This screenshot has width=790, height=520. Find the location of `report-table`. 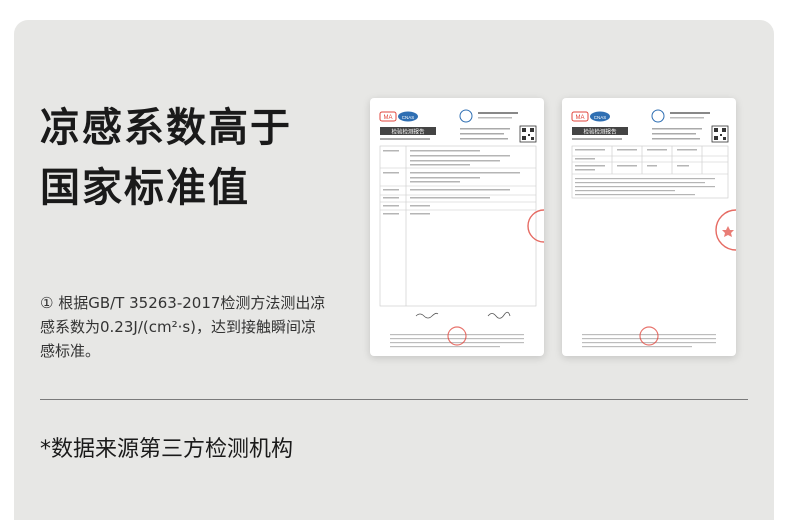

report-table is located at coordinates (458, 226).